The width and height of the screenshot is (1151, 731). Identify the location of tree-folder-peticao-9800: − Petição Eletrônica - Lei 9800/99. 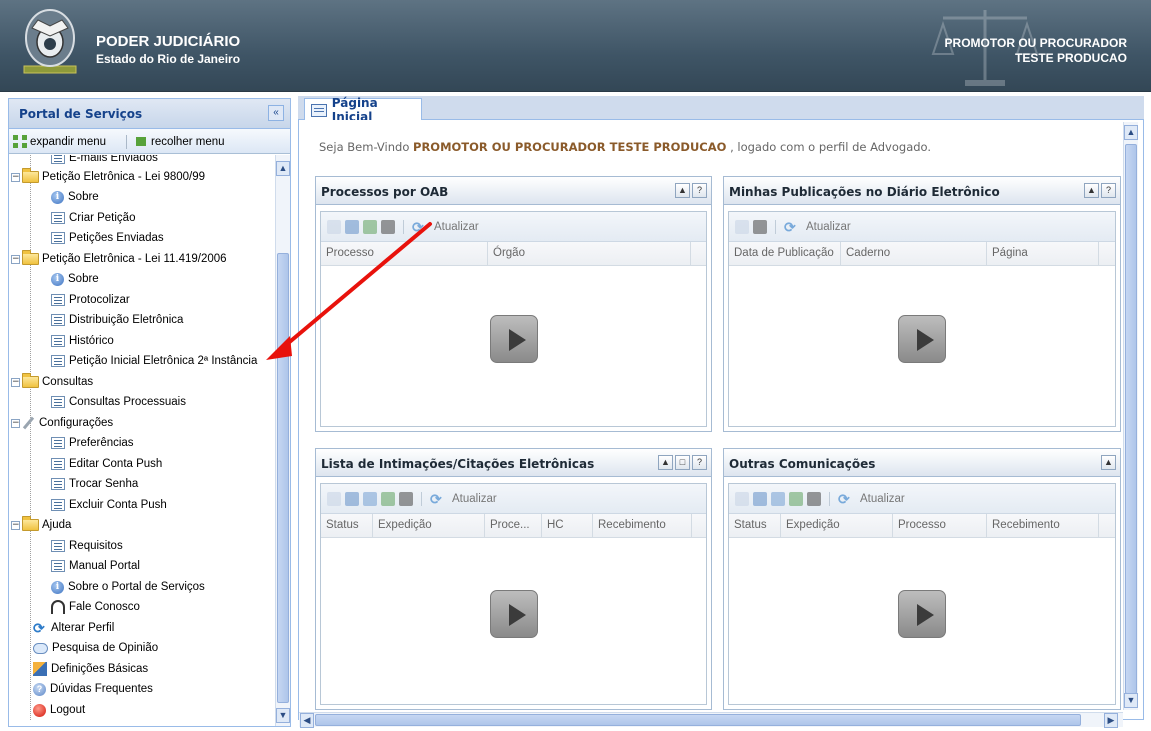
(108, 177).